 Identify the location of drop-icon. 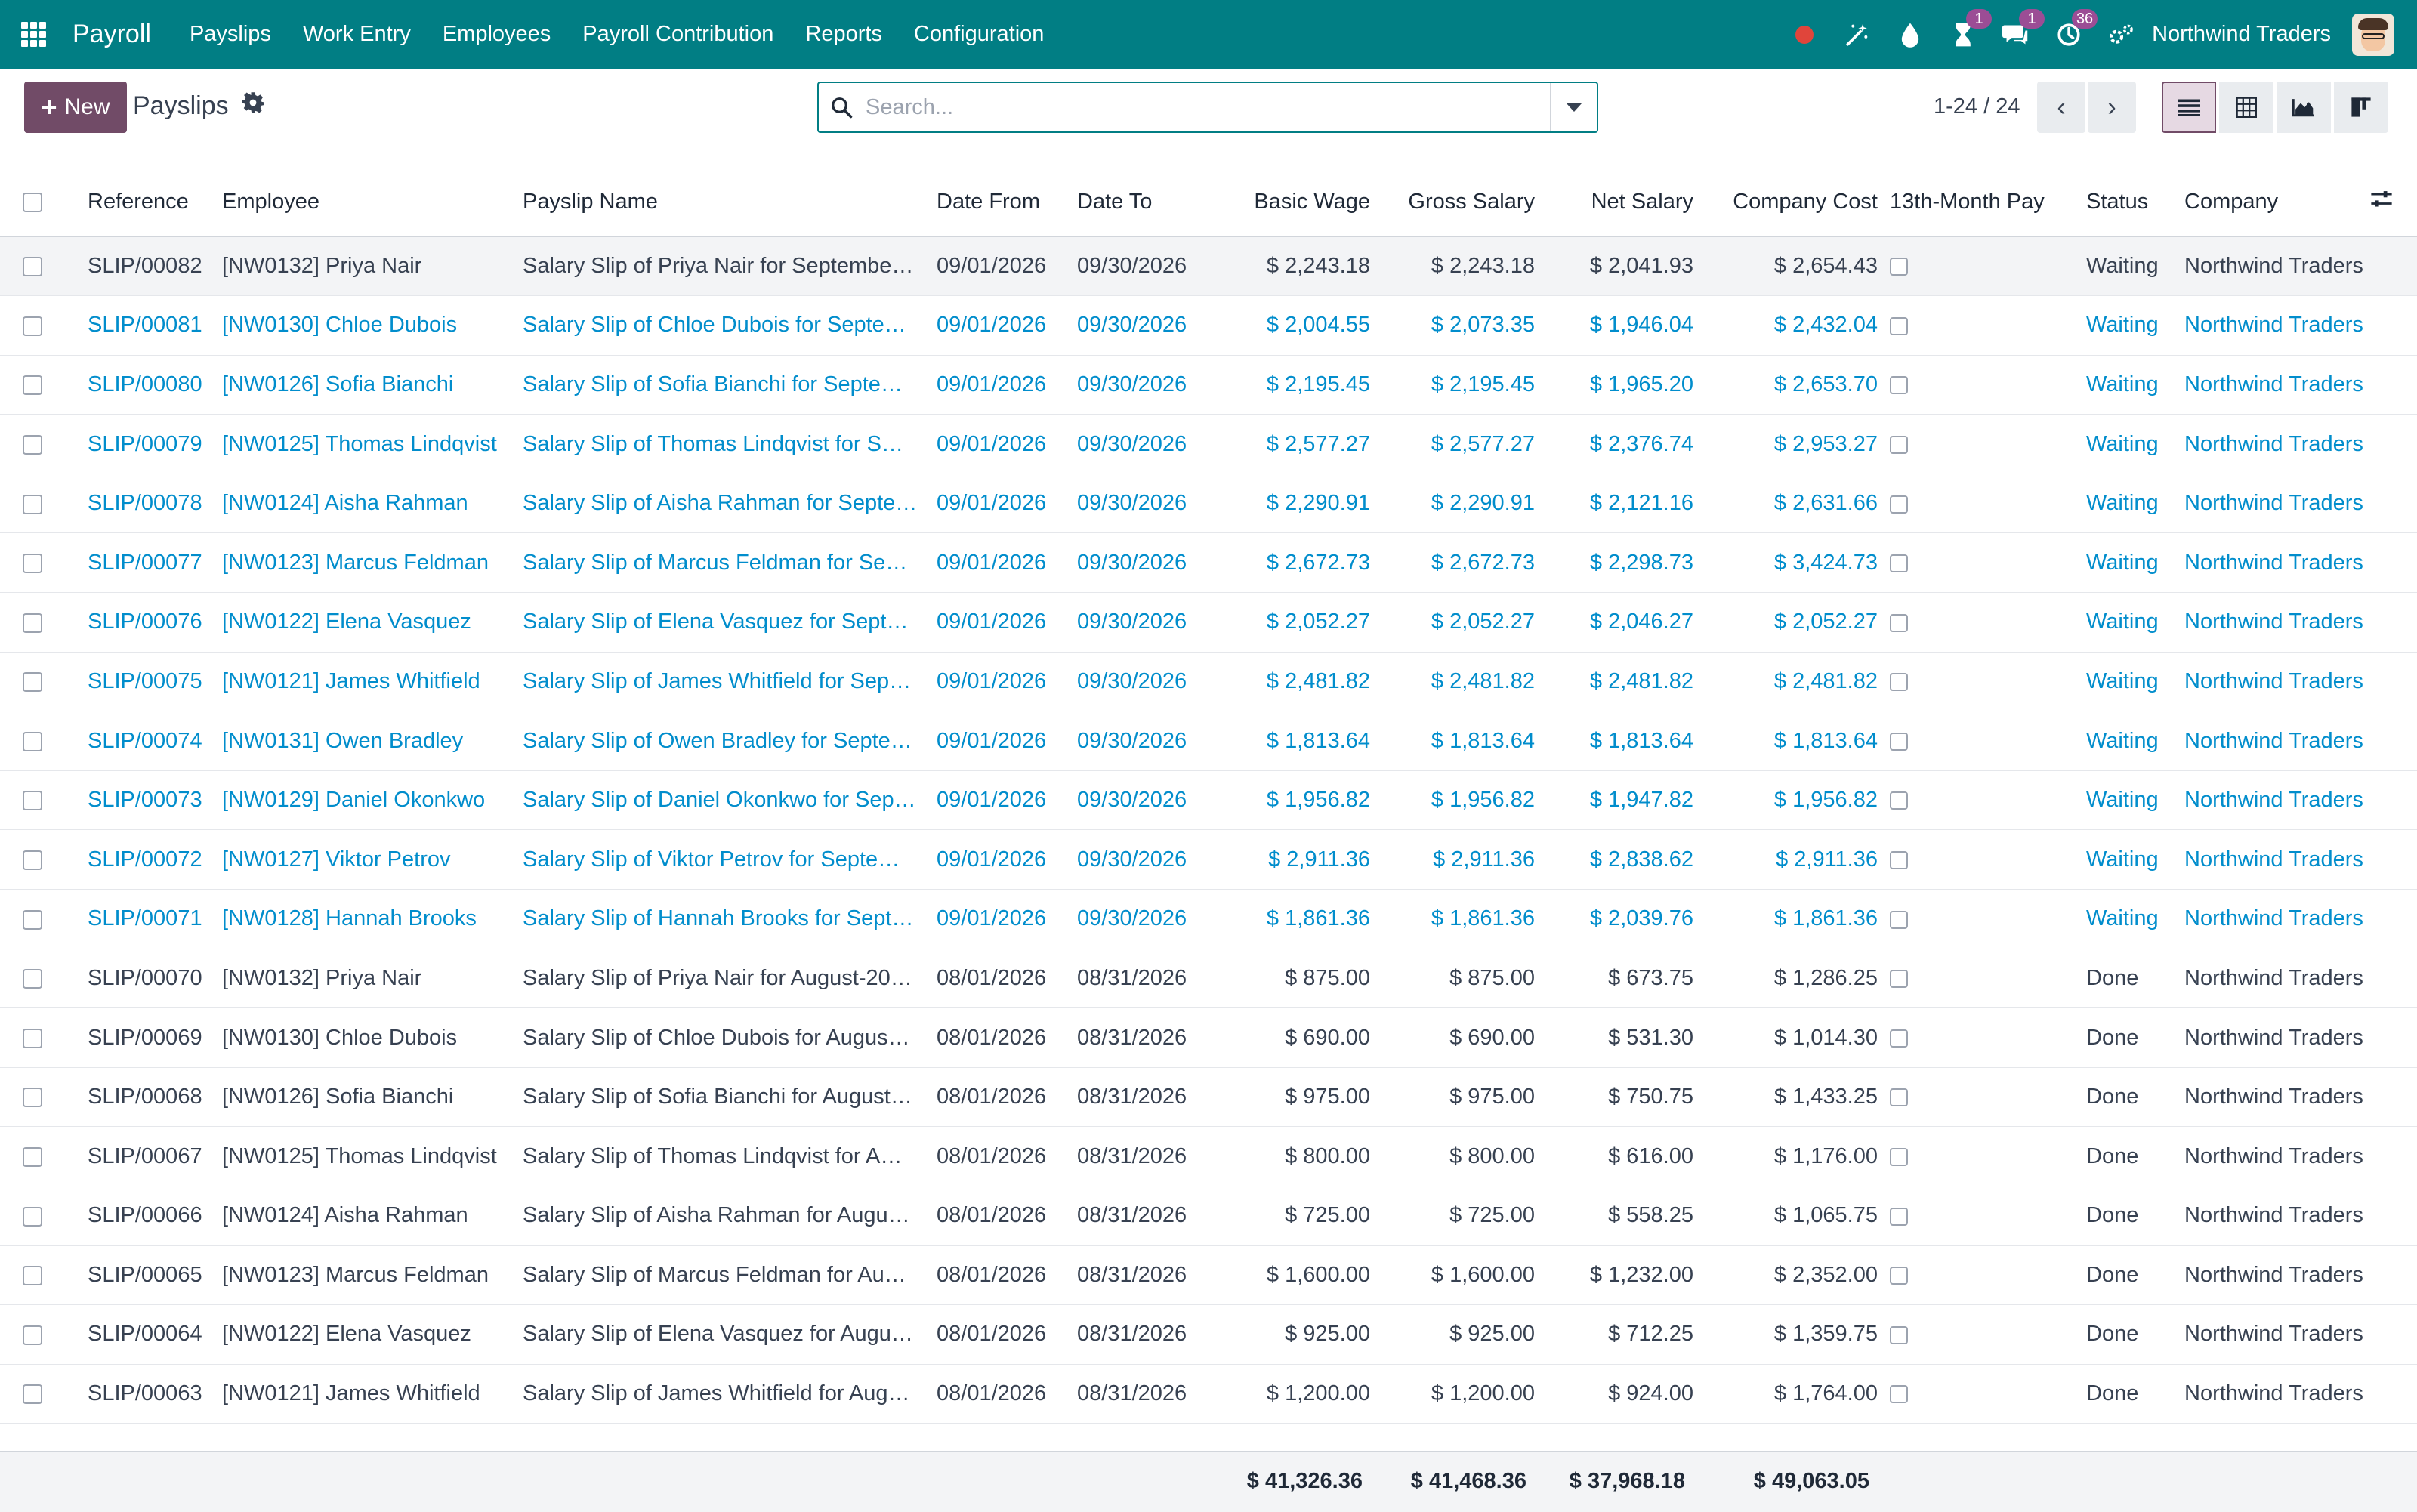
(1910, 35).